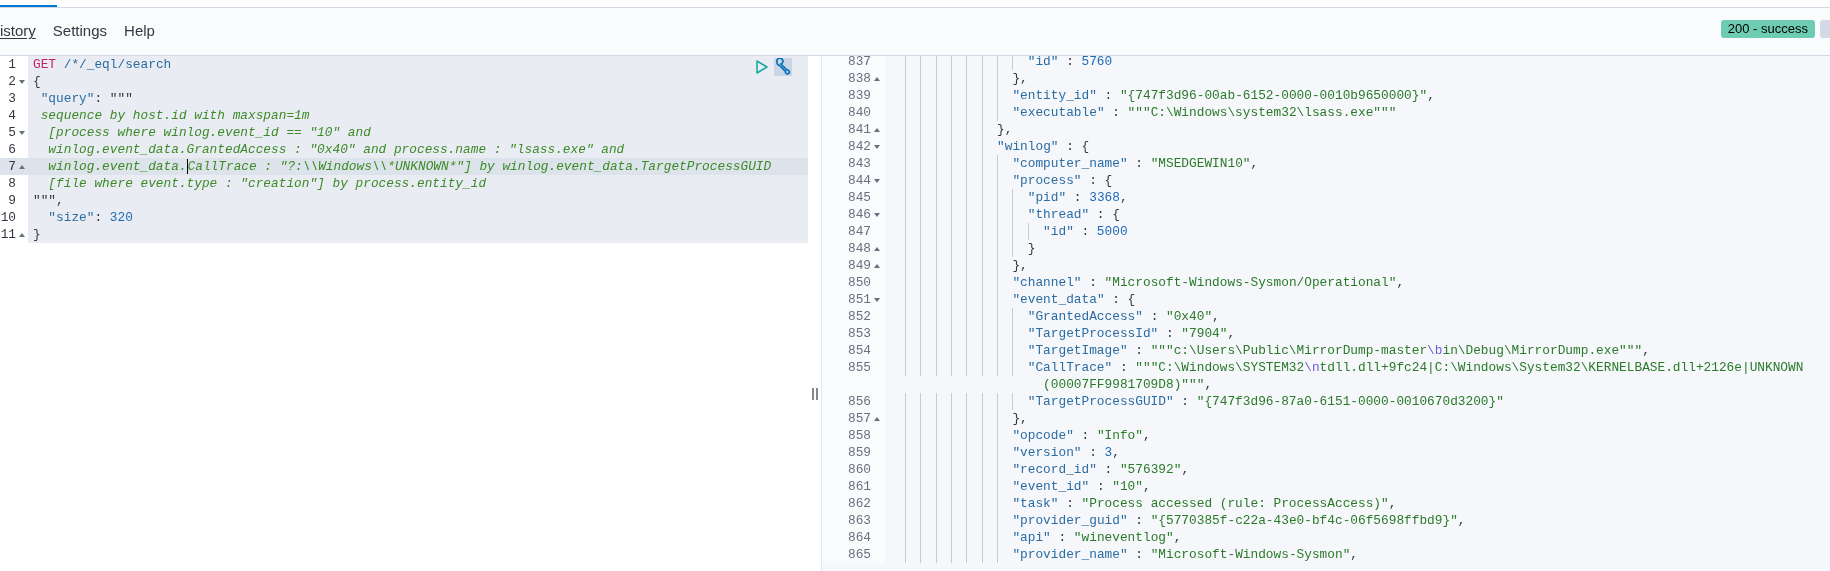 This screenshot has width=1830, height=571. I want to click on line-number: 840, so click(859, 112).